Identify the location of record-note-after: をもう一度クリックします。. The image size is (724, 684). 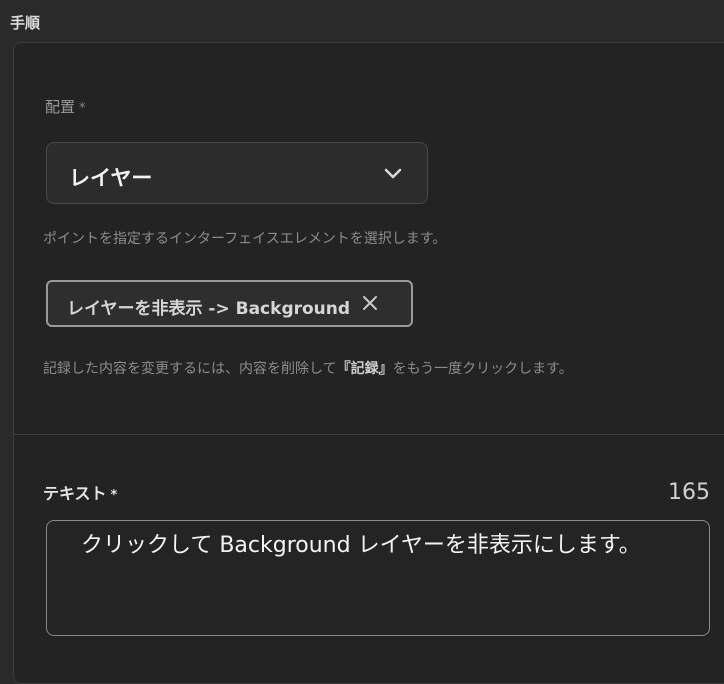
(482, 369).